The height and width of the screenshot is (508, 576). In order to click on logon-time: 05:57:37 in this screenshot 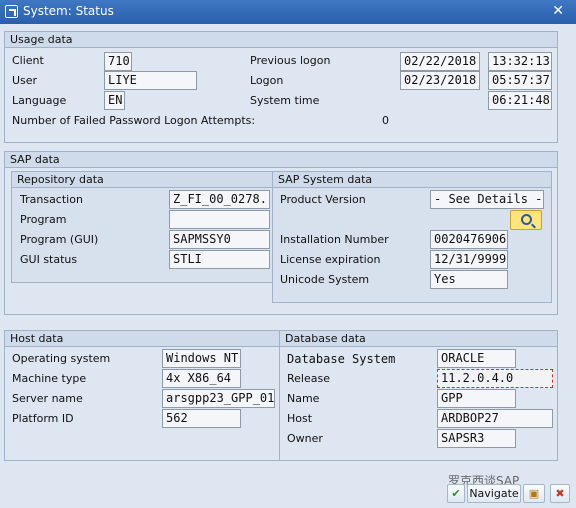, I will do `click(520, 80)`.